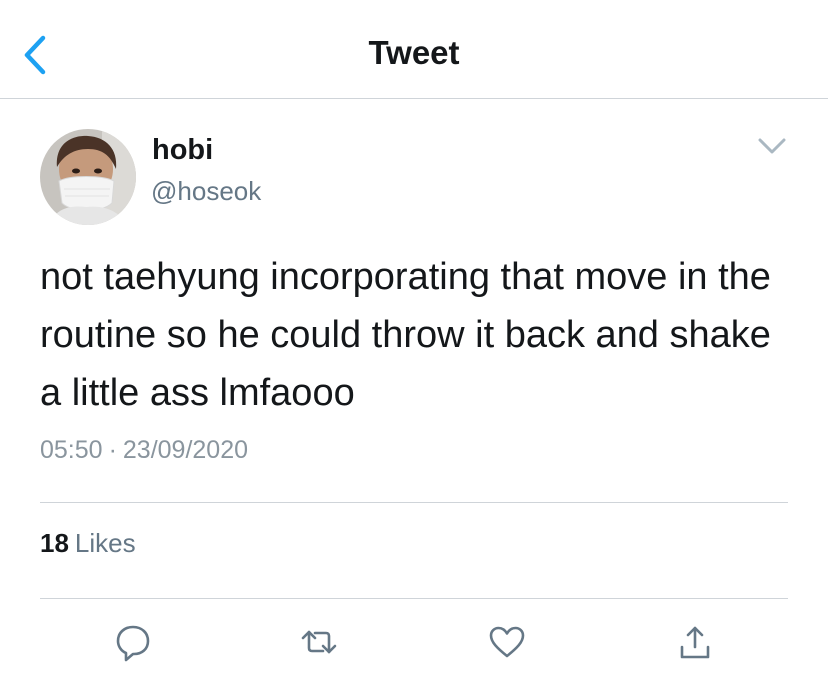 The image size is (828, 684). Describe the element at coordinates (54, 543) in the screenshot. I see `likes-count: 18` at that location.